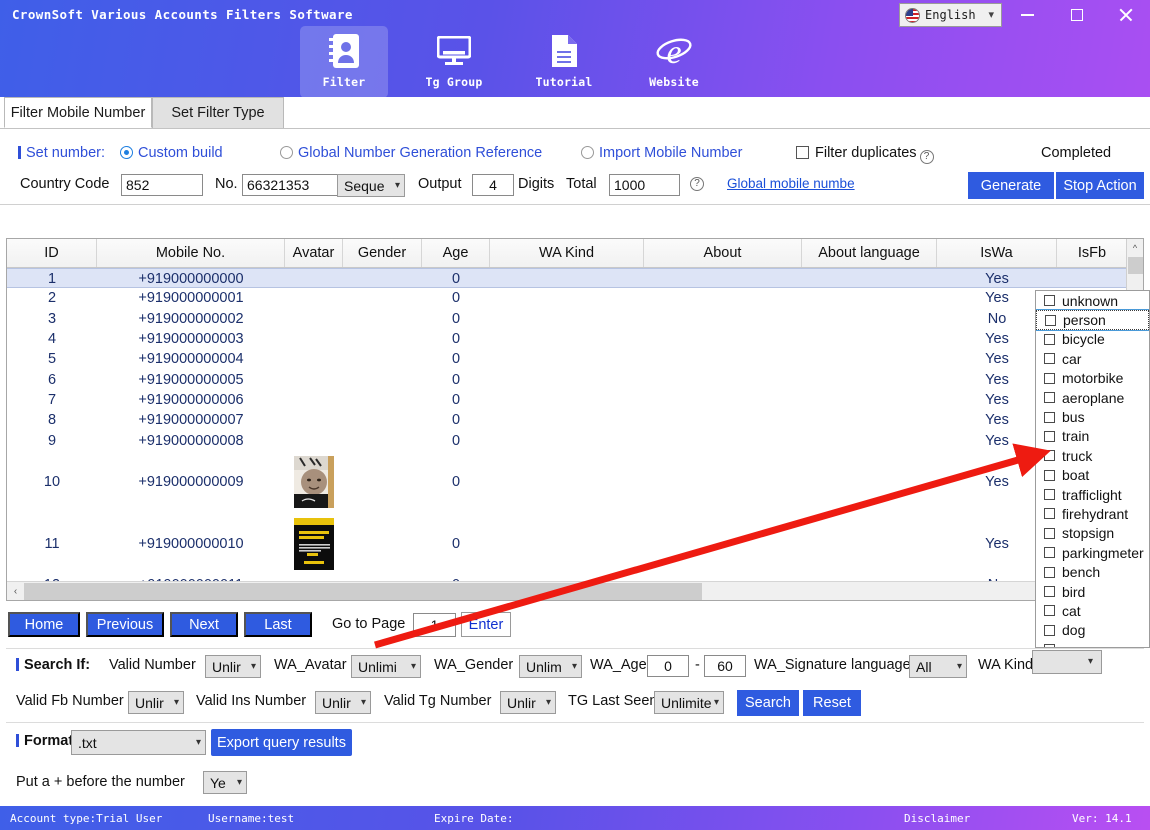 The width and height of the screenshot is (1150, 830). I want to click on dropdown-option-person: person, so click(1092, 320).